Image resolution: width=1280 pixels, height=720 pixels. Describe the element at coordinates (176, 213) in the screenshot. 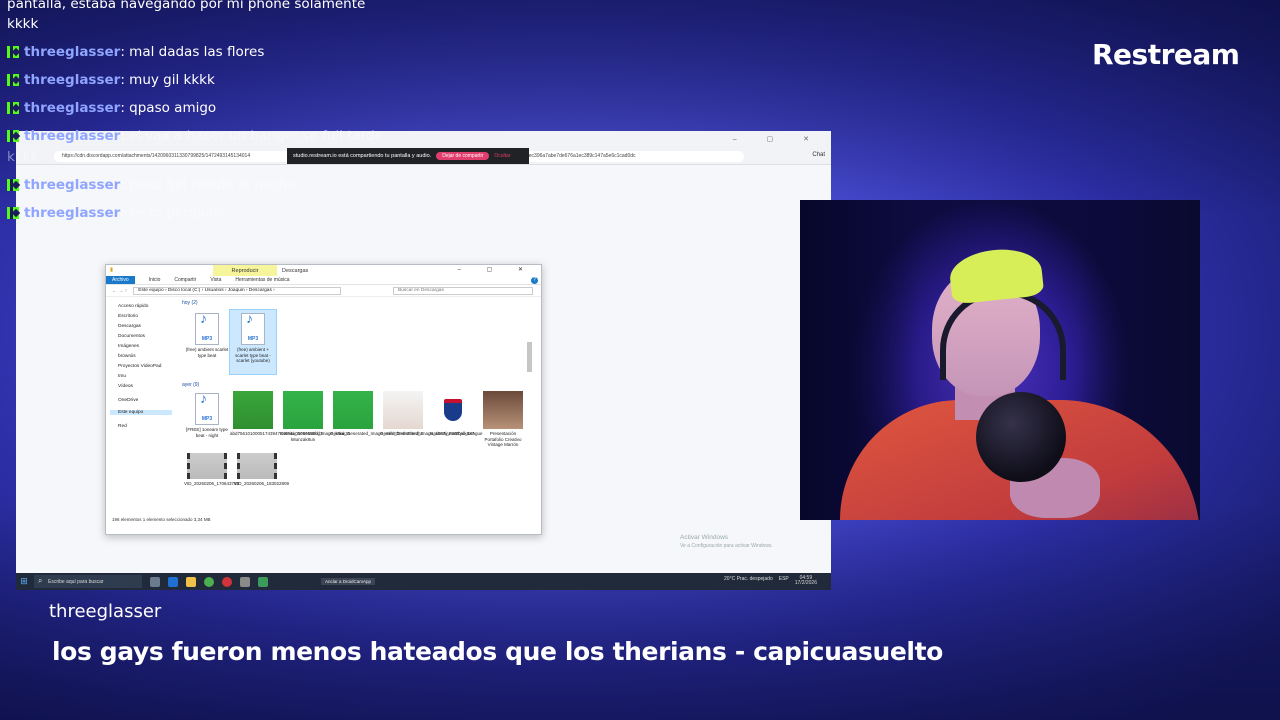

I see `chat-text: se m perdium` at that location.